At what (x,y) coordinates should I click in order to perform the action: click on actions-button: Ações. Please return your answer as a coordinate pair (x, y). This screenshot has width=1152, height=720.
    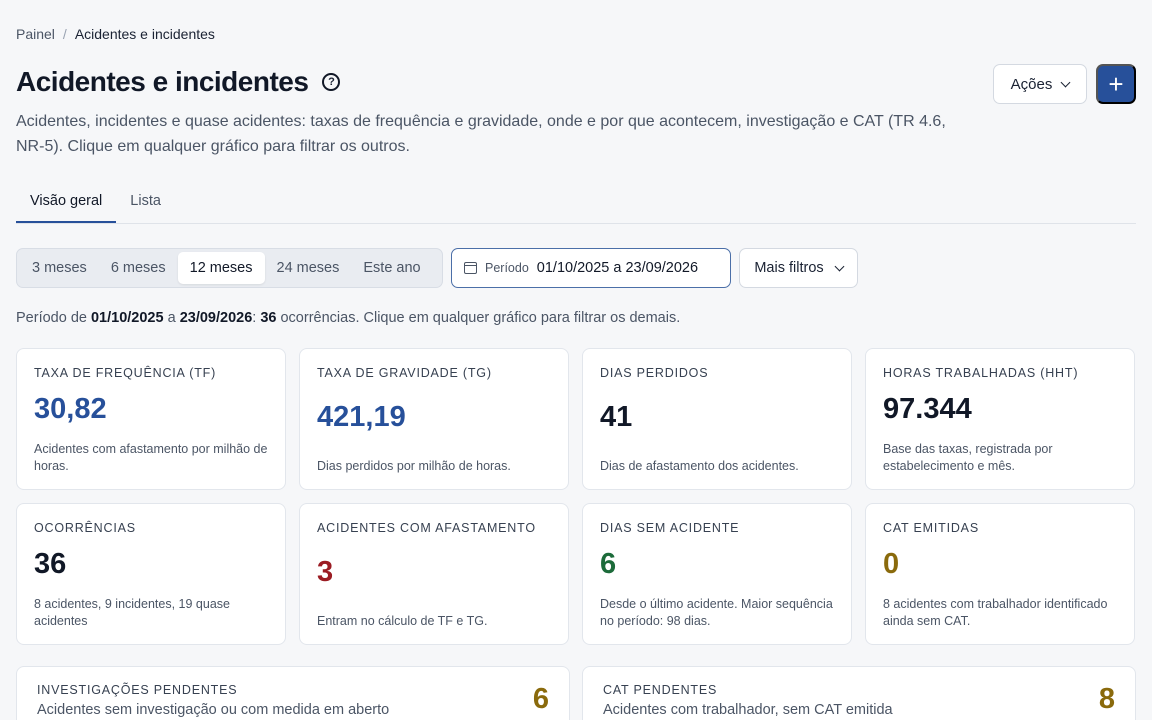
    Looking at the image, I should click on (1040, 84).